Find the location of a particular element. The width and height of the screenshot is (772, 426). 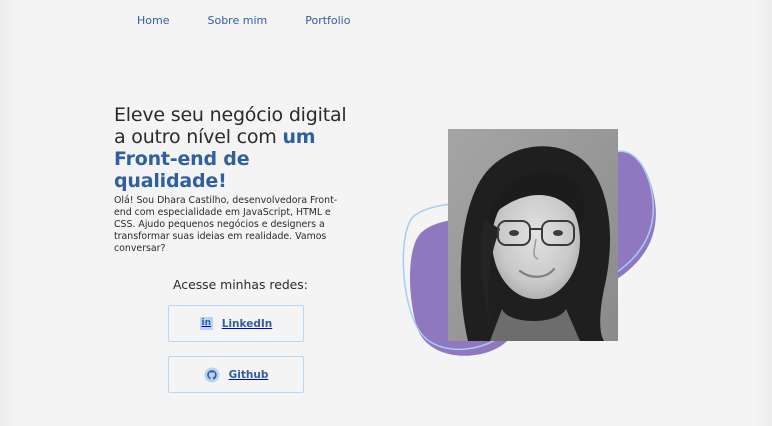

github-icon is located at coordinates (212, 375).